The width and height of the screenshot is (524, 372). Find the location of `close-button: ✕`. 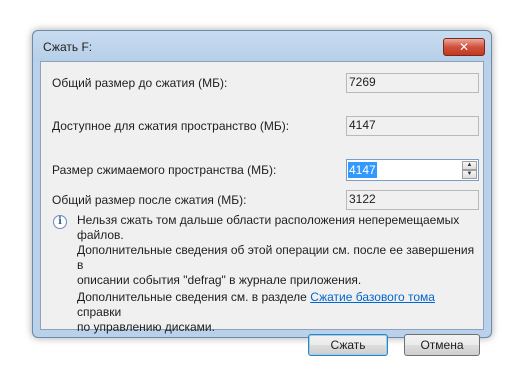

close-button: ✕ is located at coordinates (464, 47).